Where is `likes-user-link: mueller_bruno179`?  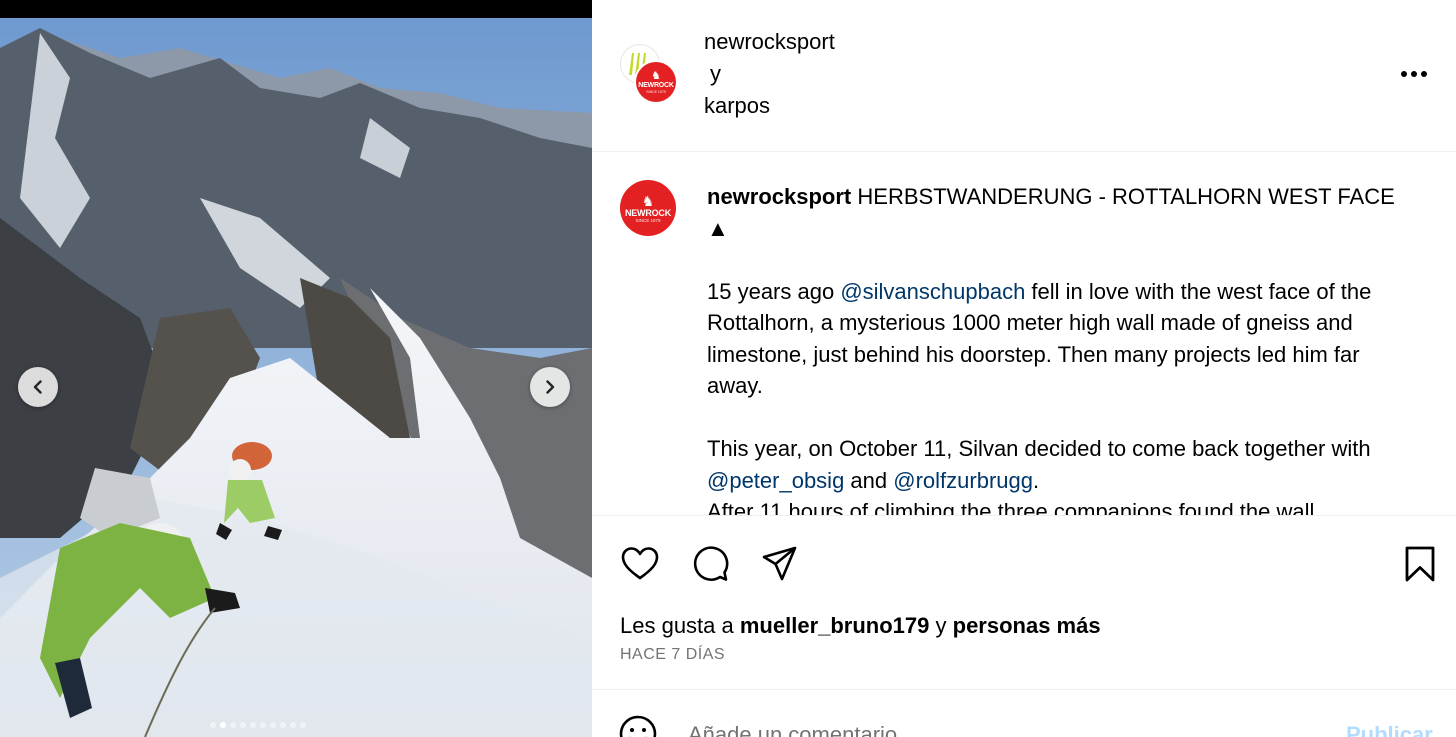
likes-user-link: mueller_bruno179 is located at coordinates (835, 625).